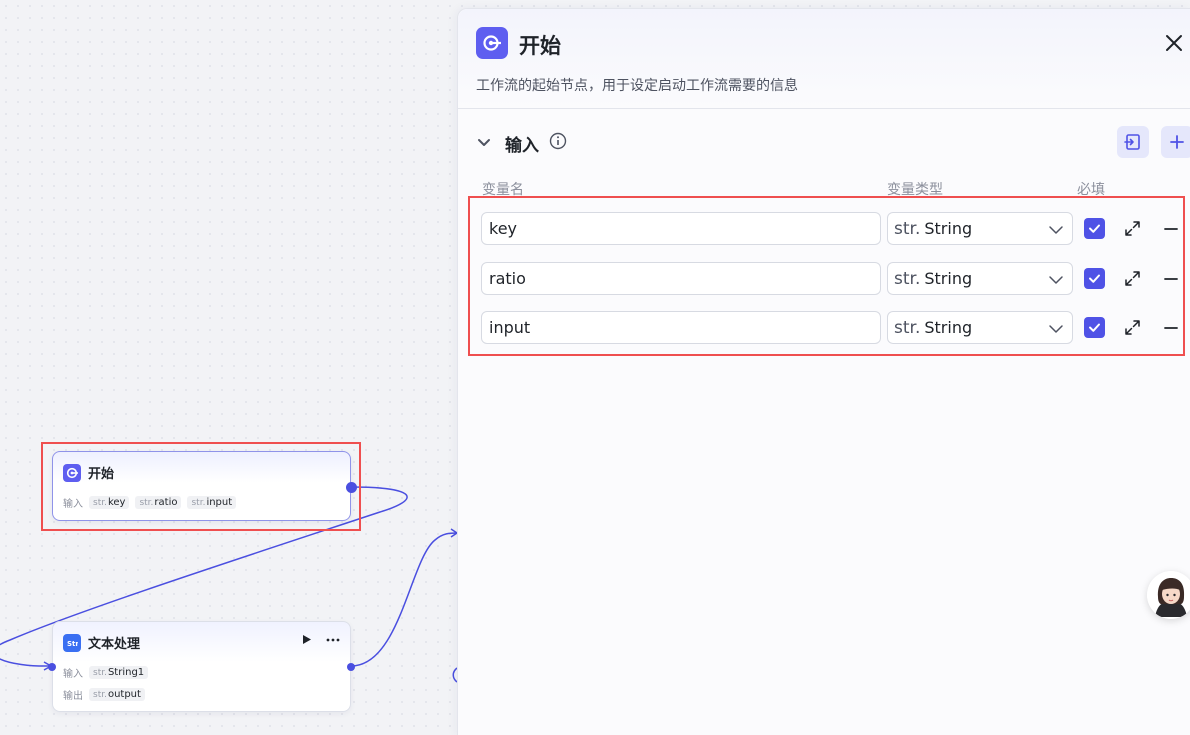 This screenshot has height=735, width=1190. What do you see at coordinates (681, 228) in the screenshot?
I see `variable-name-input: key` at bounding box center [681, 228].